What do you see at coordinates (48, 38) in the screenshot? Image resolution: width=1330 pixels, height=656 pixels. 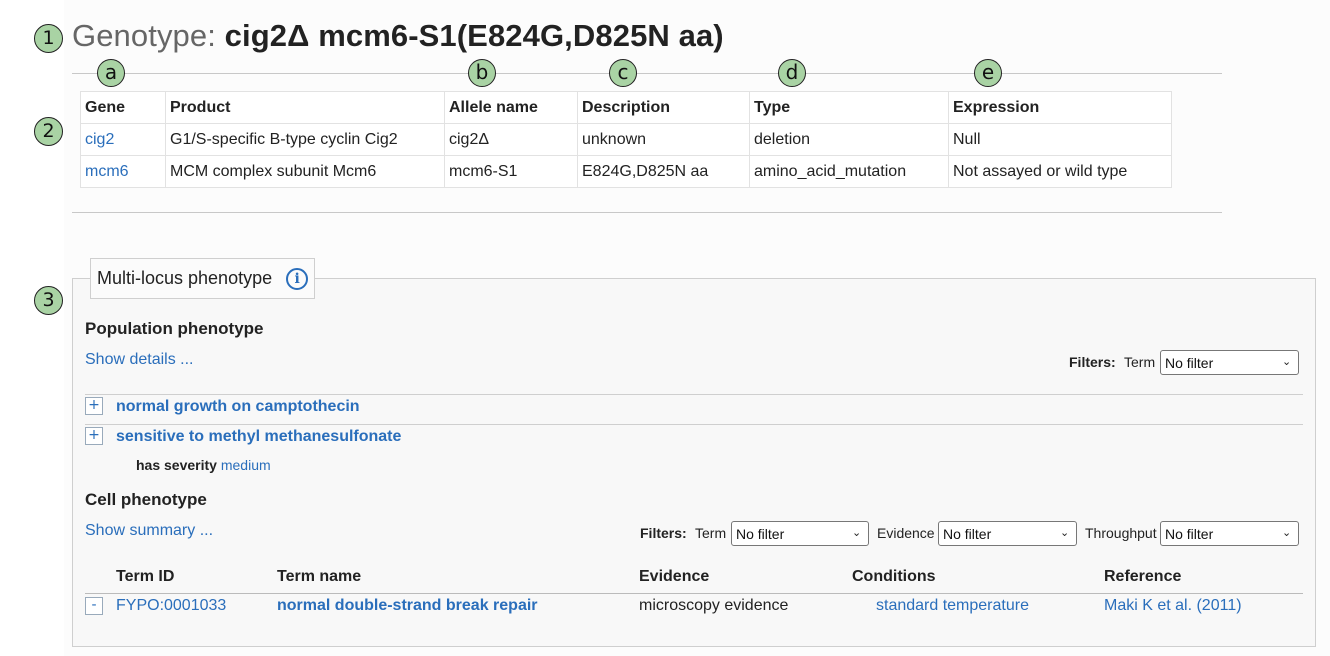 I see `badge-1: 1` at bounding box center [48, 38].